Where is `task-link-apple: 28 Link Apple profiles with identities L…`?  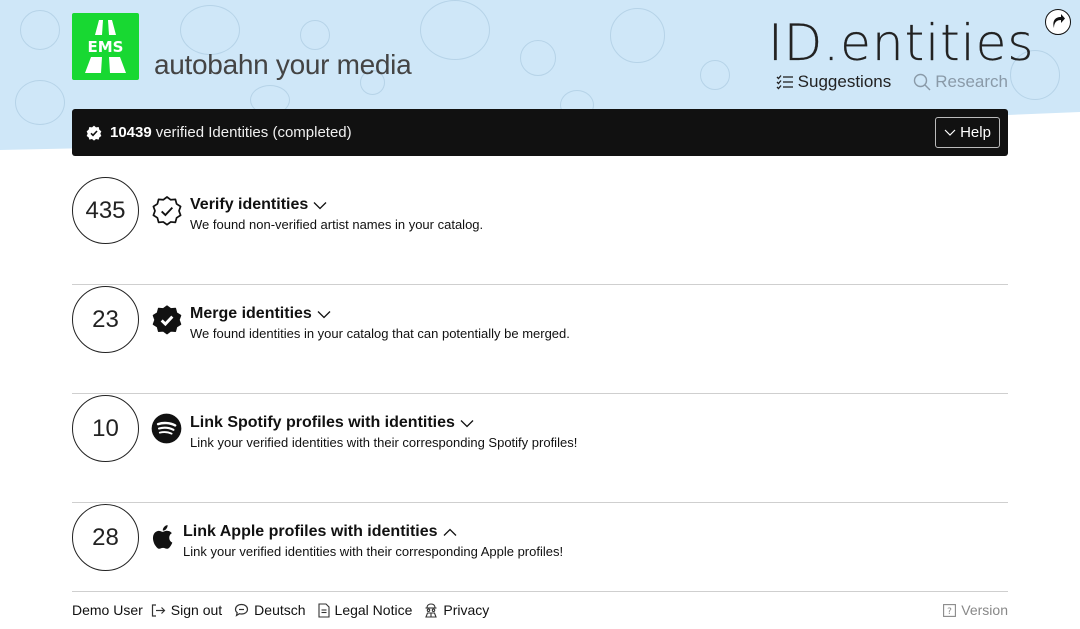 task-link-apple: 28 Link Apple profiles with identities L… is located at coordinates (540, 547).